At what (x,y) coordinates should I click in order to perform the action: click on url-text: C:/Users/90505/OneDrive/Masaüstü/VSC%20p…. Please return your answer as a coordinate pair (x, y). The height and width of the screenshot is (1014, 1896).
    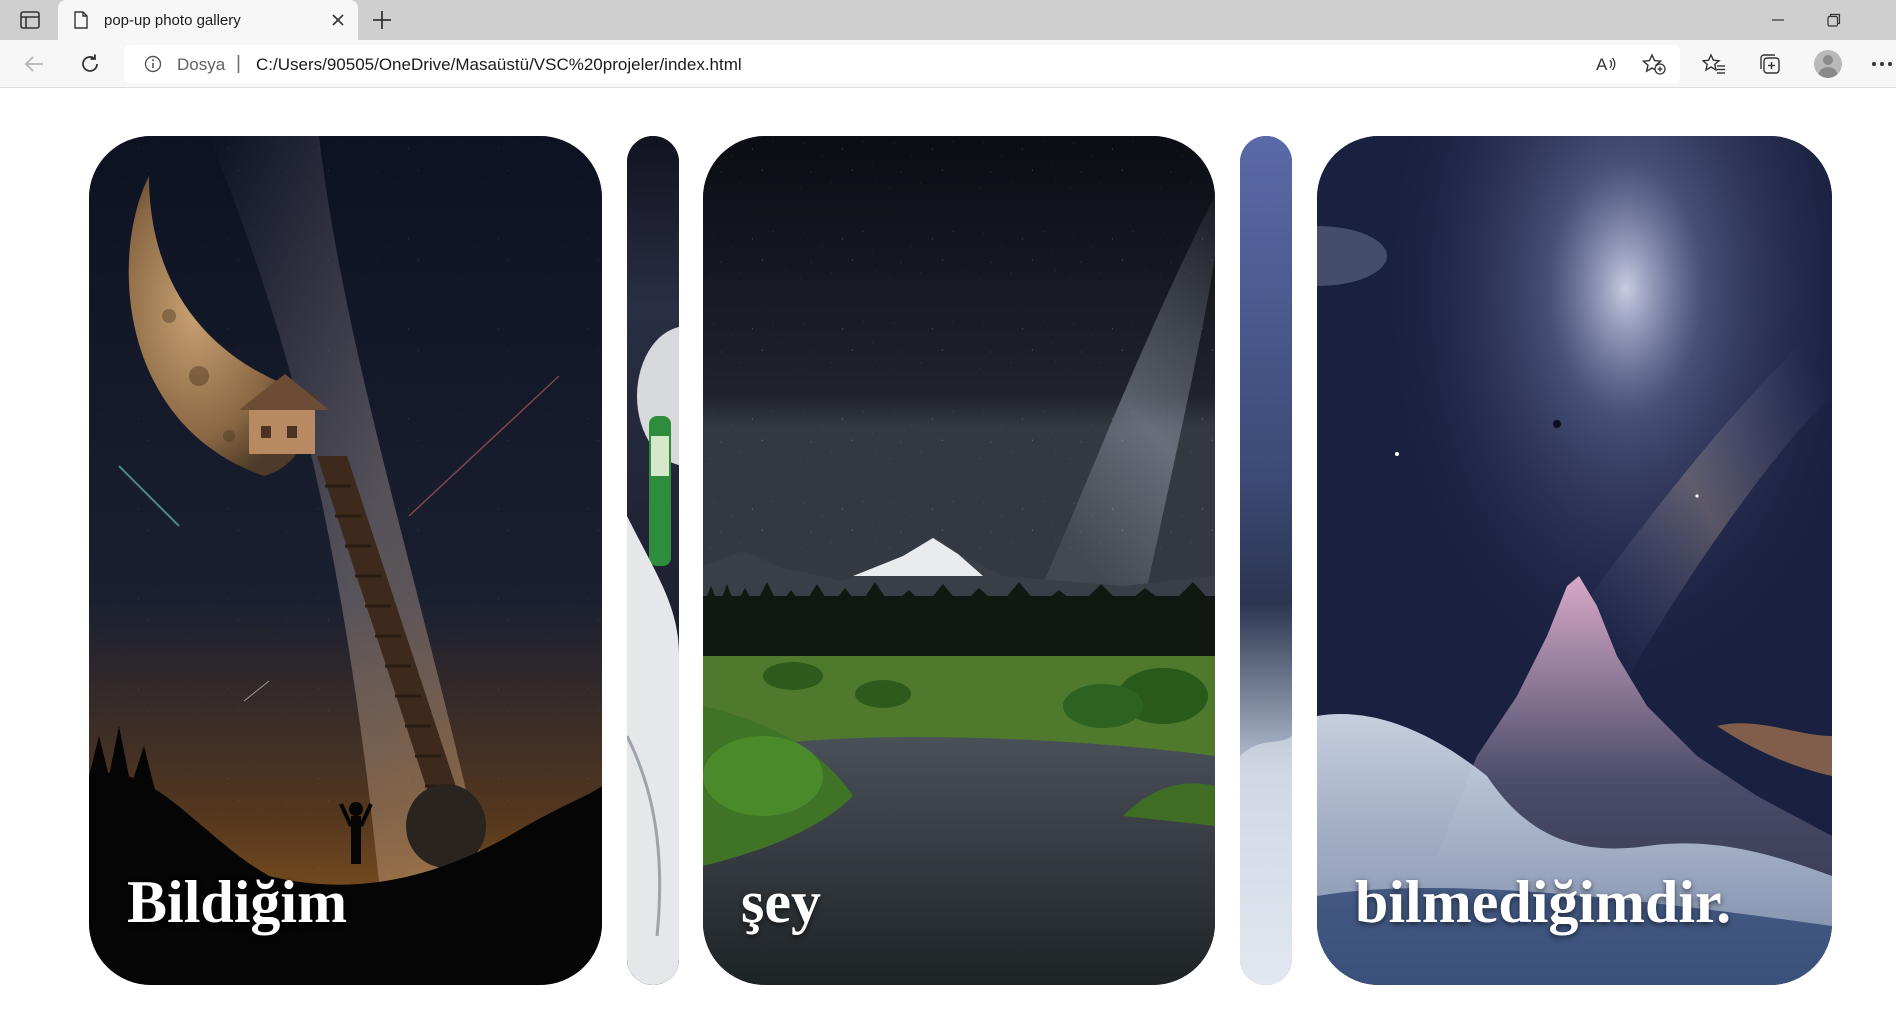
    Looking at the image, I should click on (499, 65).